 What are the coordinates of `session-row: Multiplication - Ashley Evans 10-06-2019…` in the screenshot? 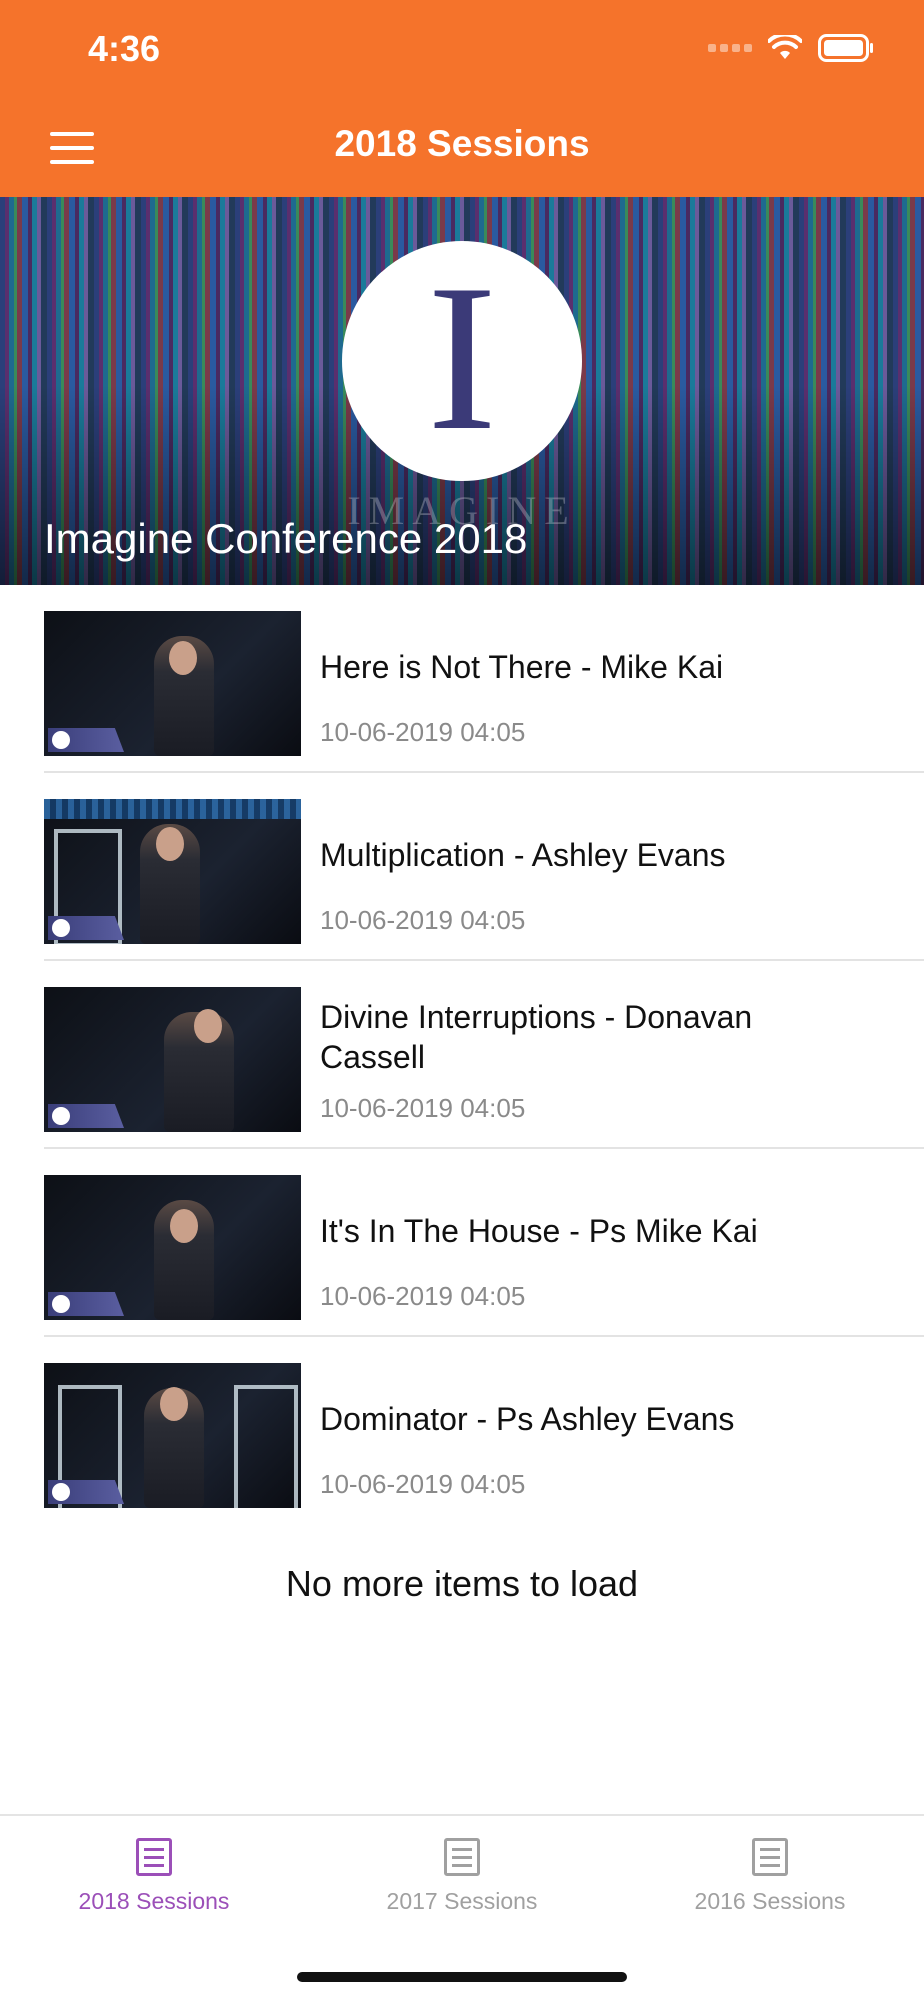 It's located at (462, 867).